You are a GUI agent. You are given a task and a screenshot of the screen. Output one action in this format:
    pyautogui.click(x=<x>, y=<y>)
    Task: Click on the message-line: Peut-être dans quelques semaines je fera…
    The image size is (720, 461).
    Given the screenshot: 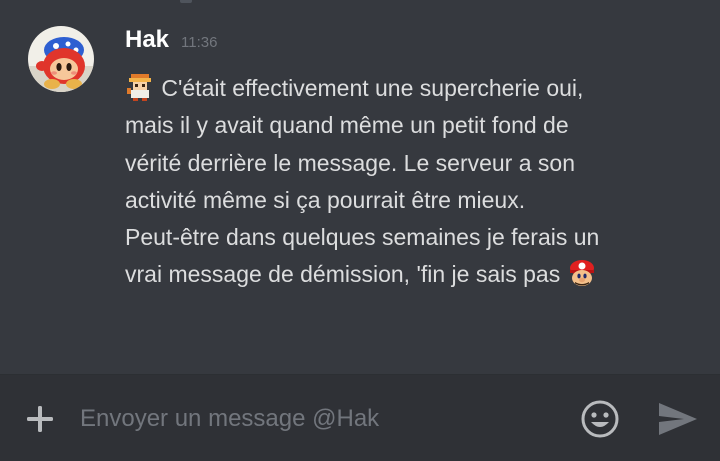 What is the action you would take?
    pyautogui.click(x=362, y=237)
    